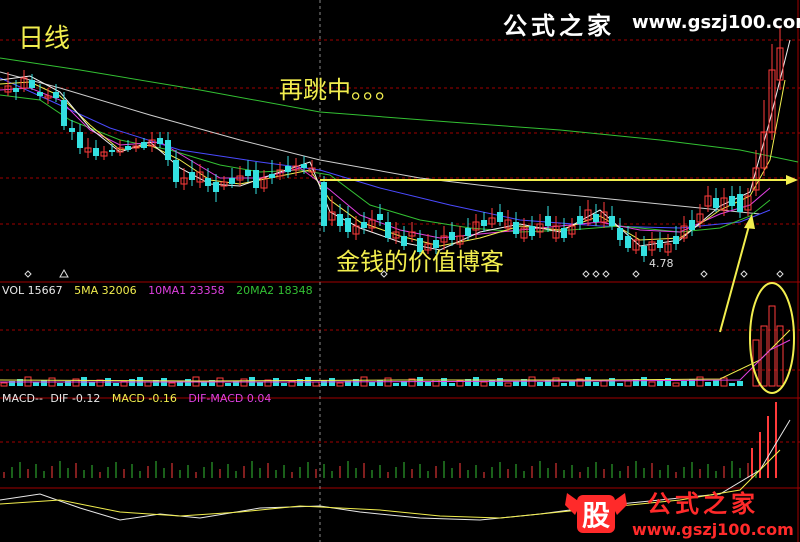  What do you see at coordinates (713, 529) in the screenshot?
I see `watermark-url: www.gszj100.com` at bounding box center [713, 529].